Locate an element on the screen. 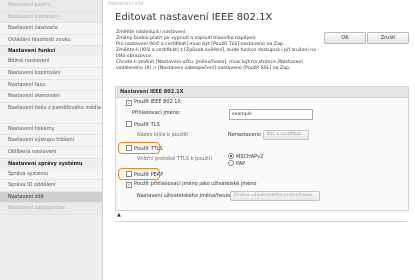  use-tls-row: Použít TLS is located at coordinates (143, 124).